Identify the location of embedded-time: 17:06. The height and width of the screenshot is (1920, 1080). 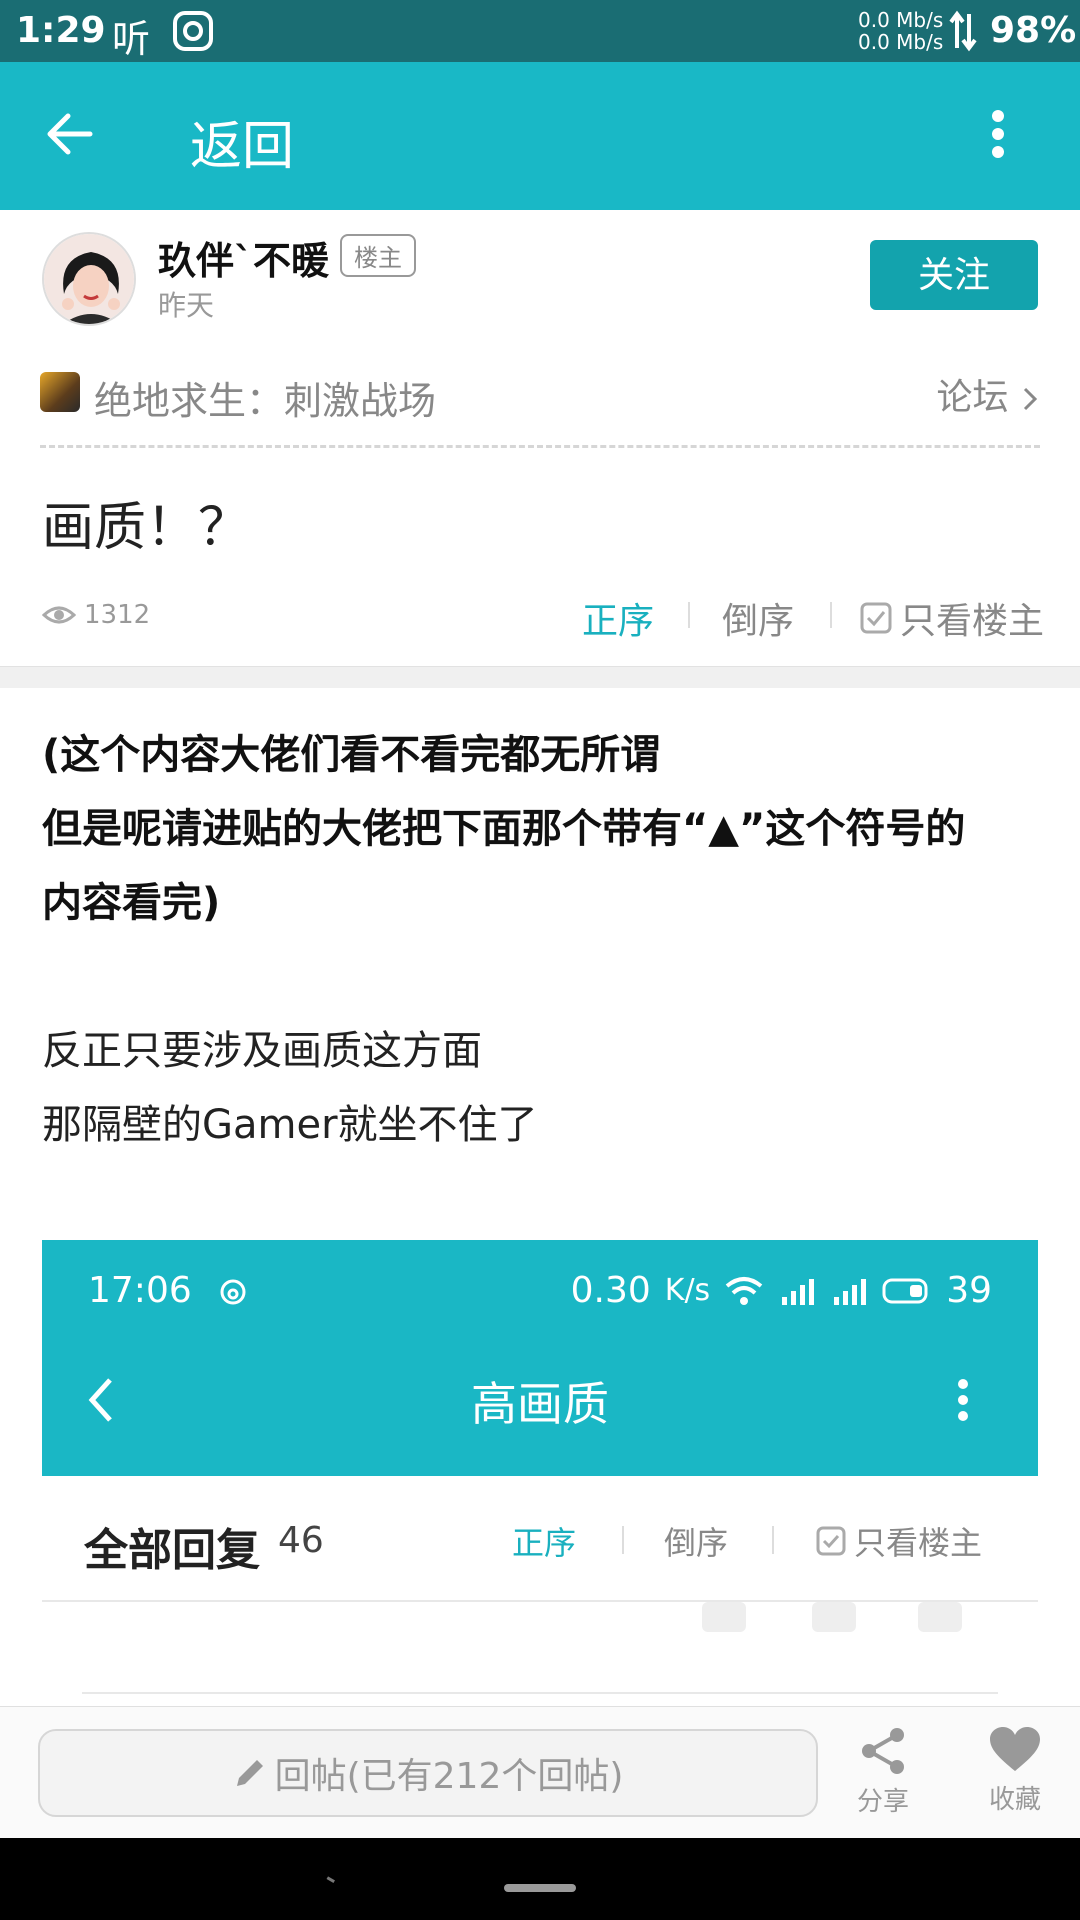
(168, 1290).